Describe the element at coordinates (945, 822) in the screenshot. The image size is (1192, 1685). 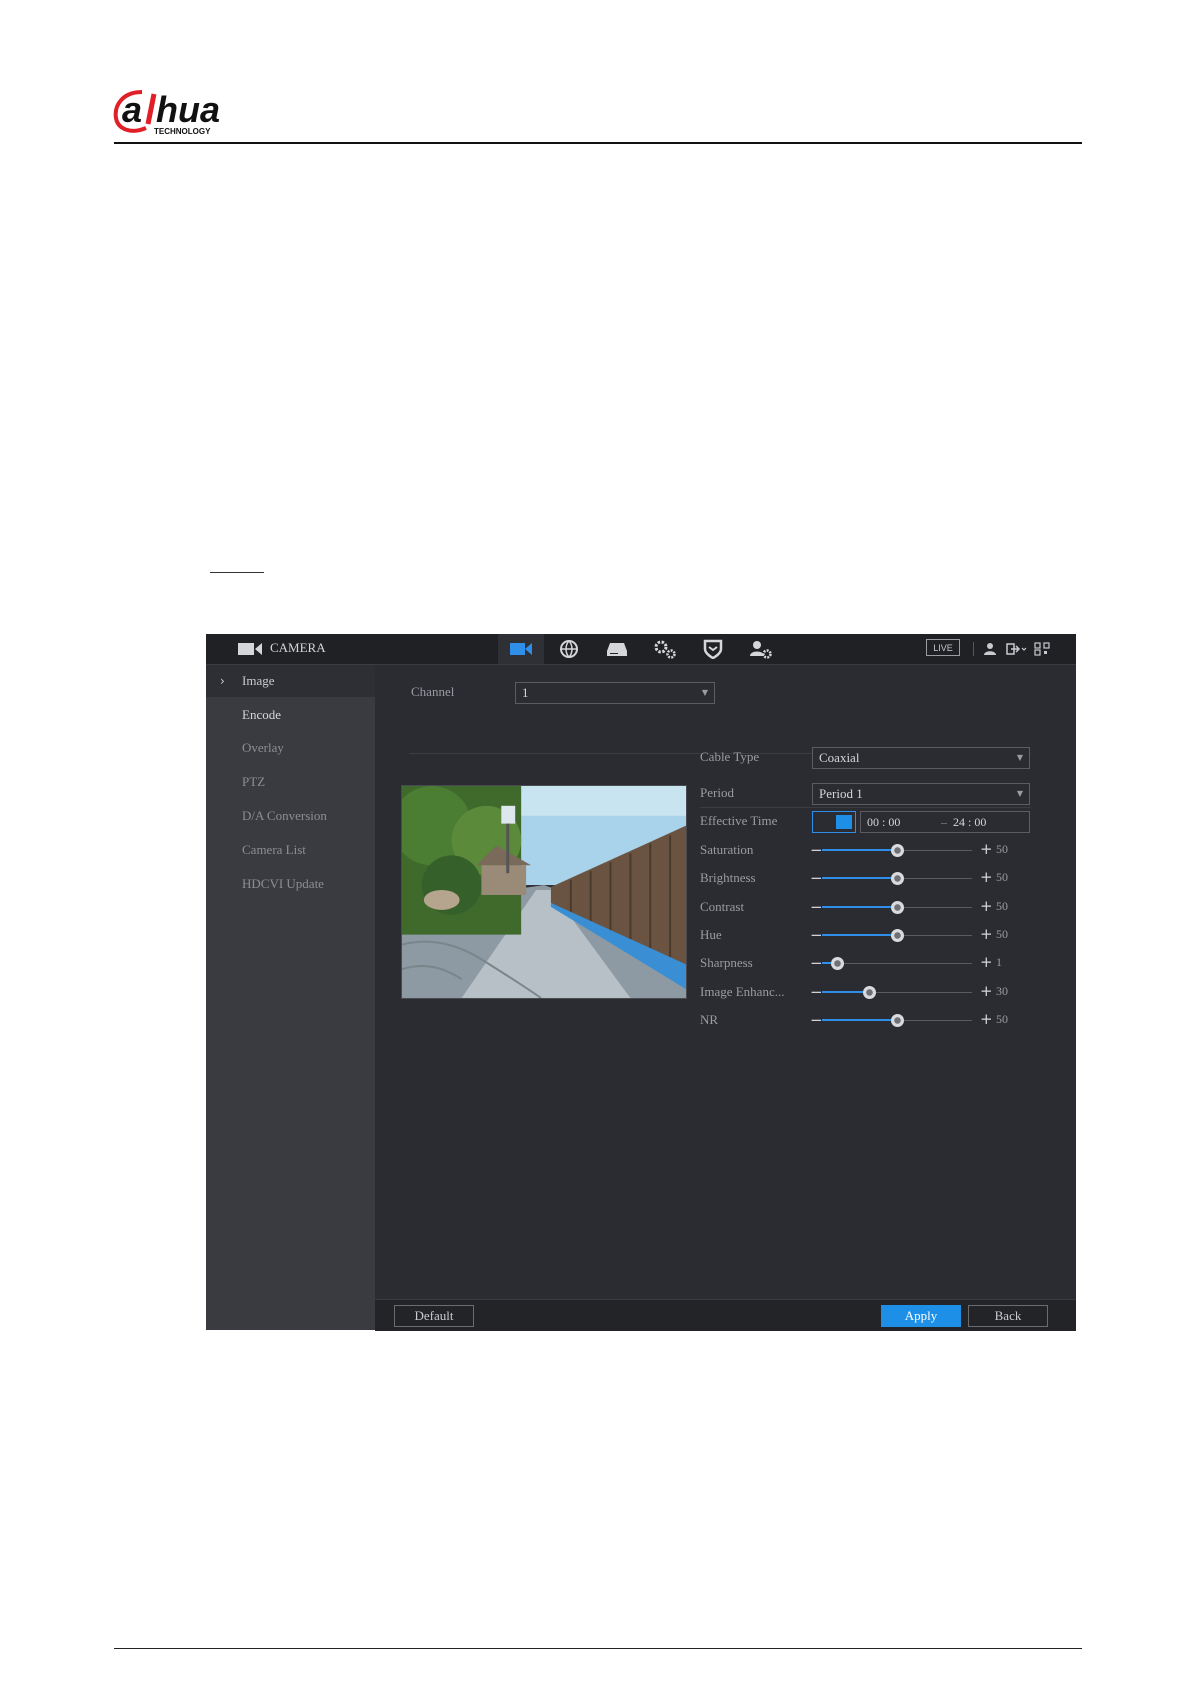
I see `effective-time-field: 00 : 00 – 24 : 00` at that location.